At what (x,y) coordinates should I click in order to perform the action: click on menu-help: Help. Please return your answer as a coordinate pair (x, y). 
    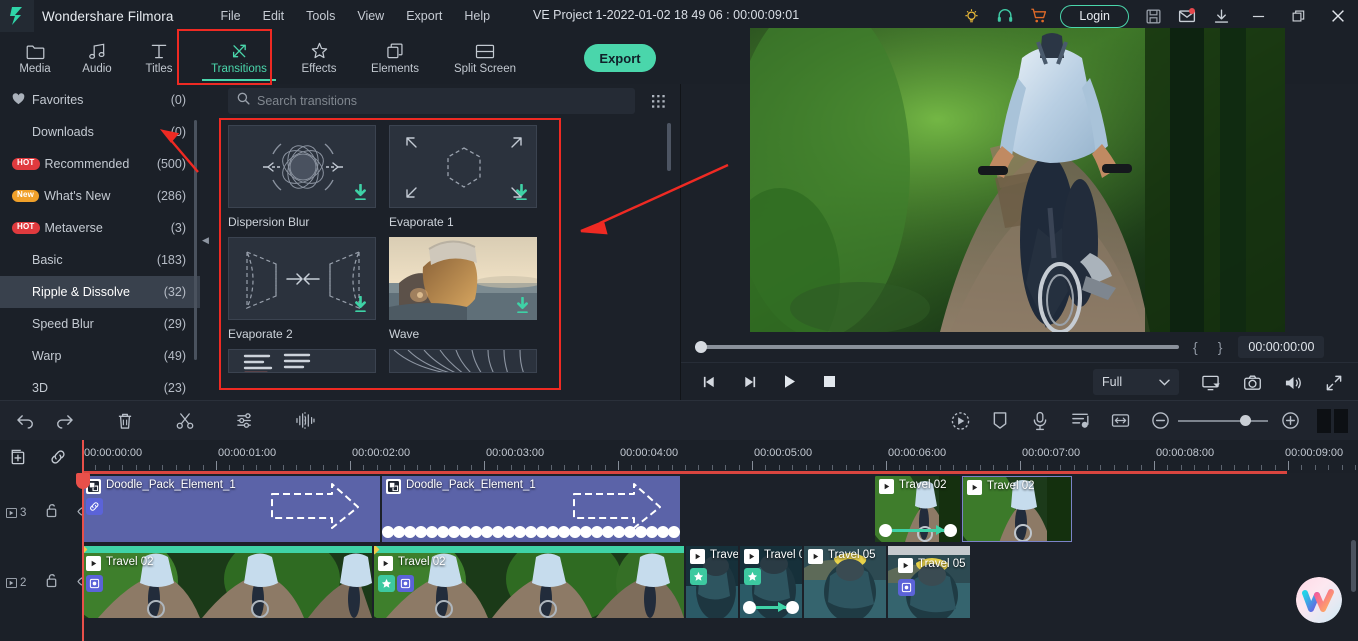
    Looking at the image, I should click on (477, 16).